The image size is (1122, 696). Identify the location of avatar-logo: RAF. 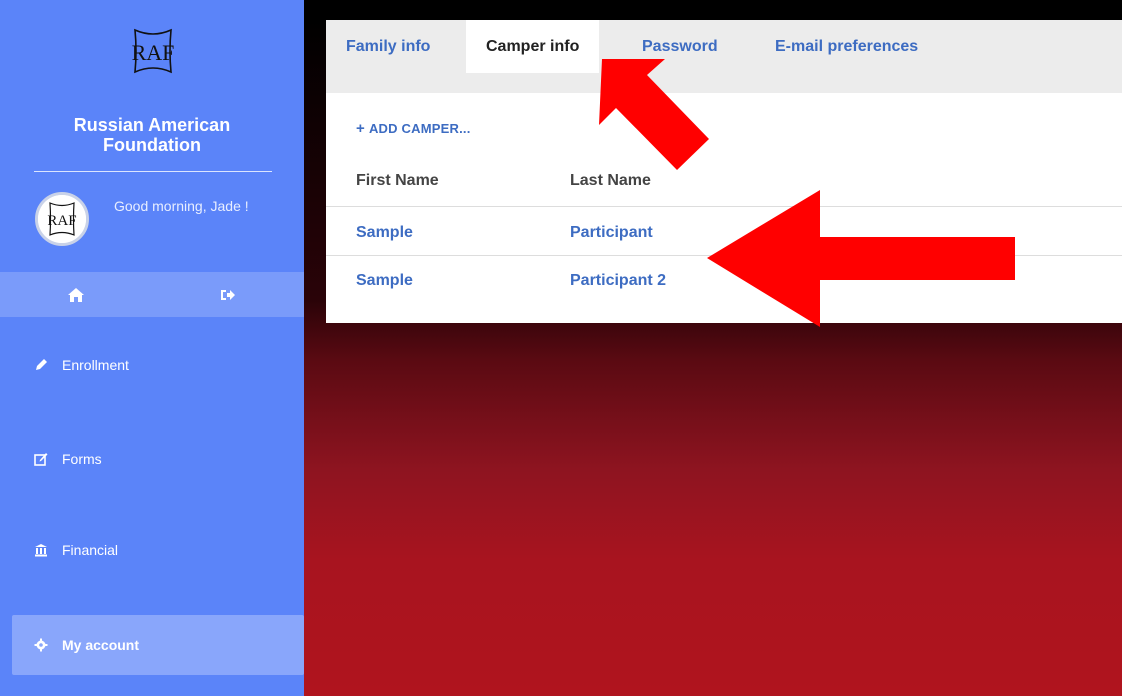
(62, 219).